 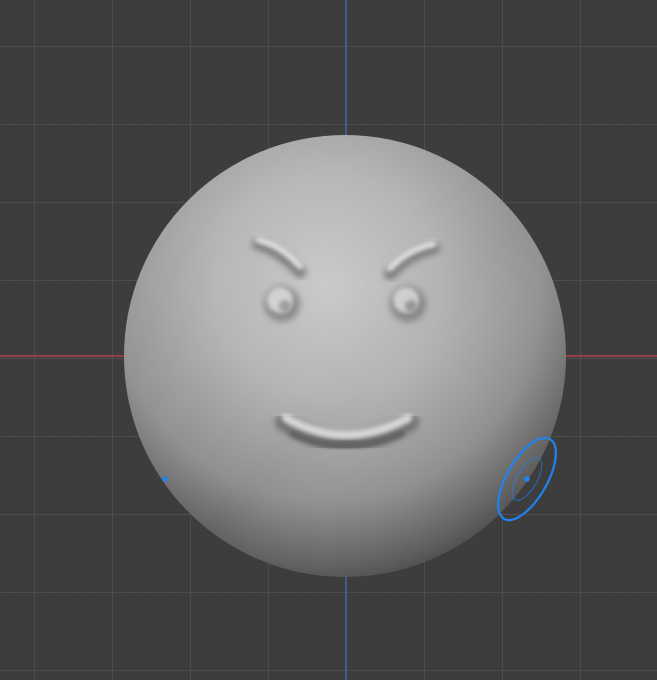 What do you see at coordinates (282, 304) in the screenshot?
I see `eye-left` at bounding box center [282, 304].